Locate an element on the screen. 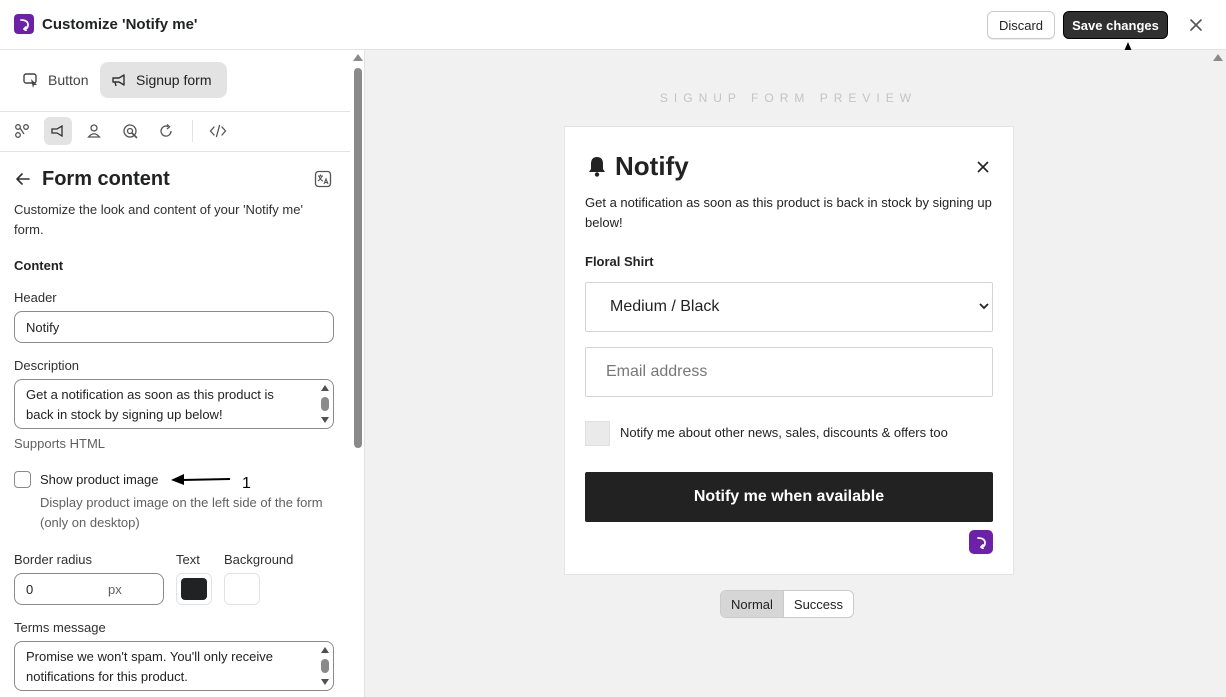  header-label: Header is located at coordinates (35, 297).